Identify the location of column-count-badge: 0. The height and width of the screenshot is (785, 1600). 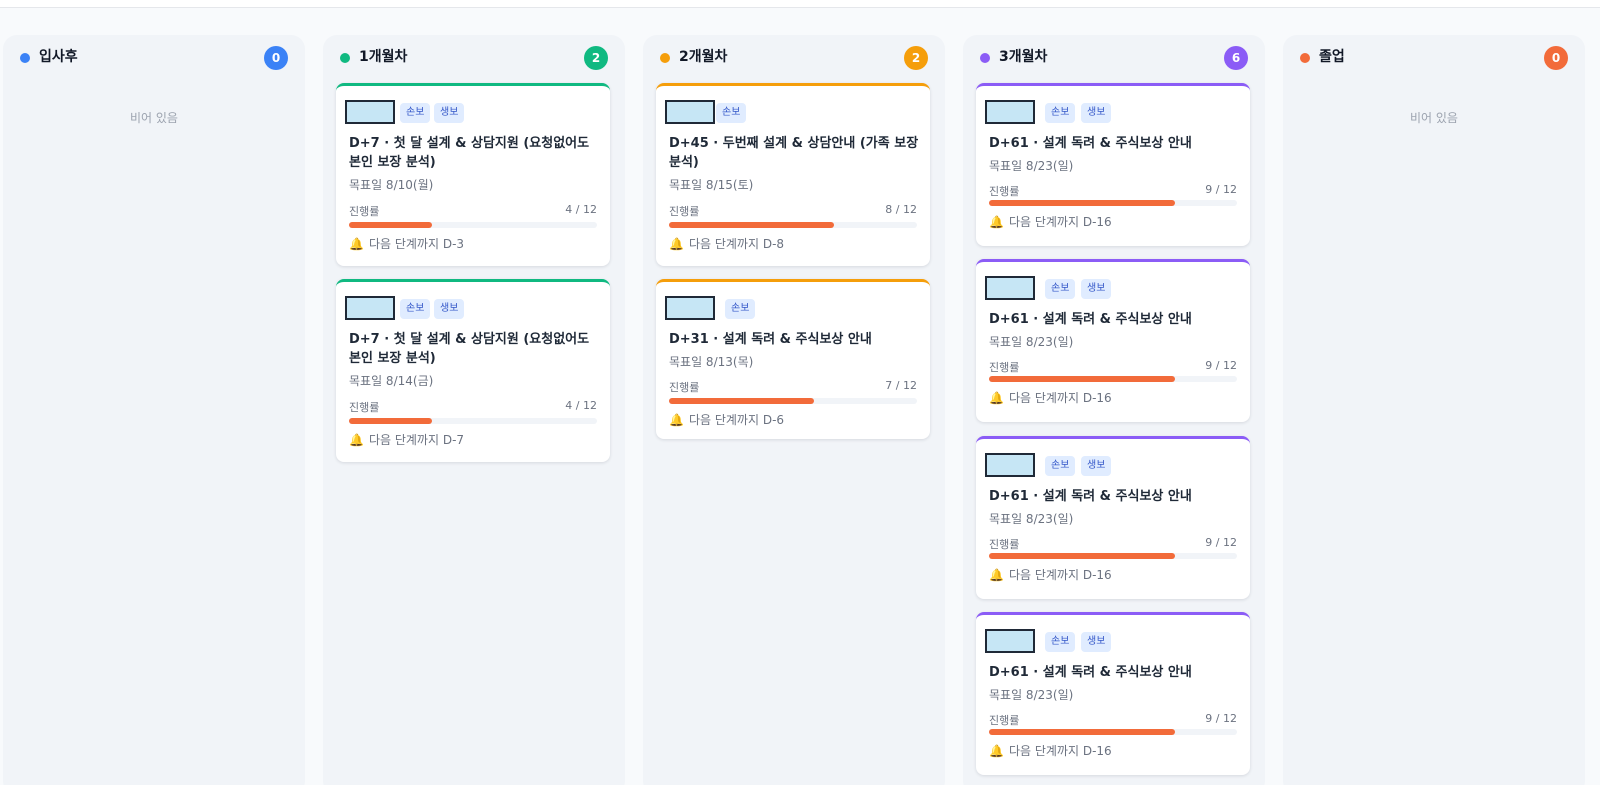
(1556, 58).